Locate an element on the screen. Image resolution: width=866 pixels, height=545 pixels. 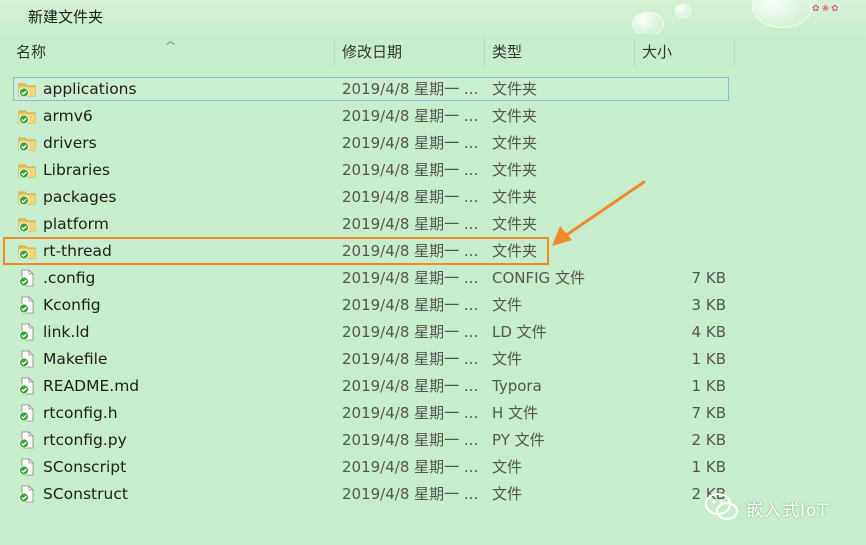
column-header-date: 修改日期 is located at coordinates (372, 52).